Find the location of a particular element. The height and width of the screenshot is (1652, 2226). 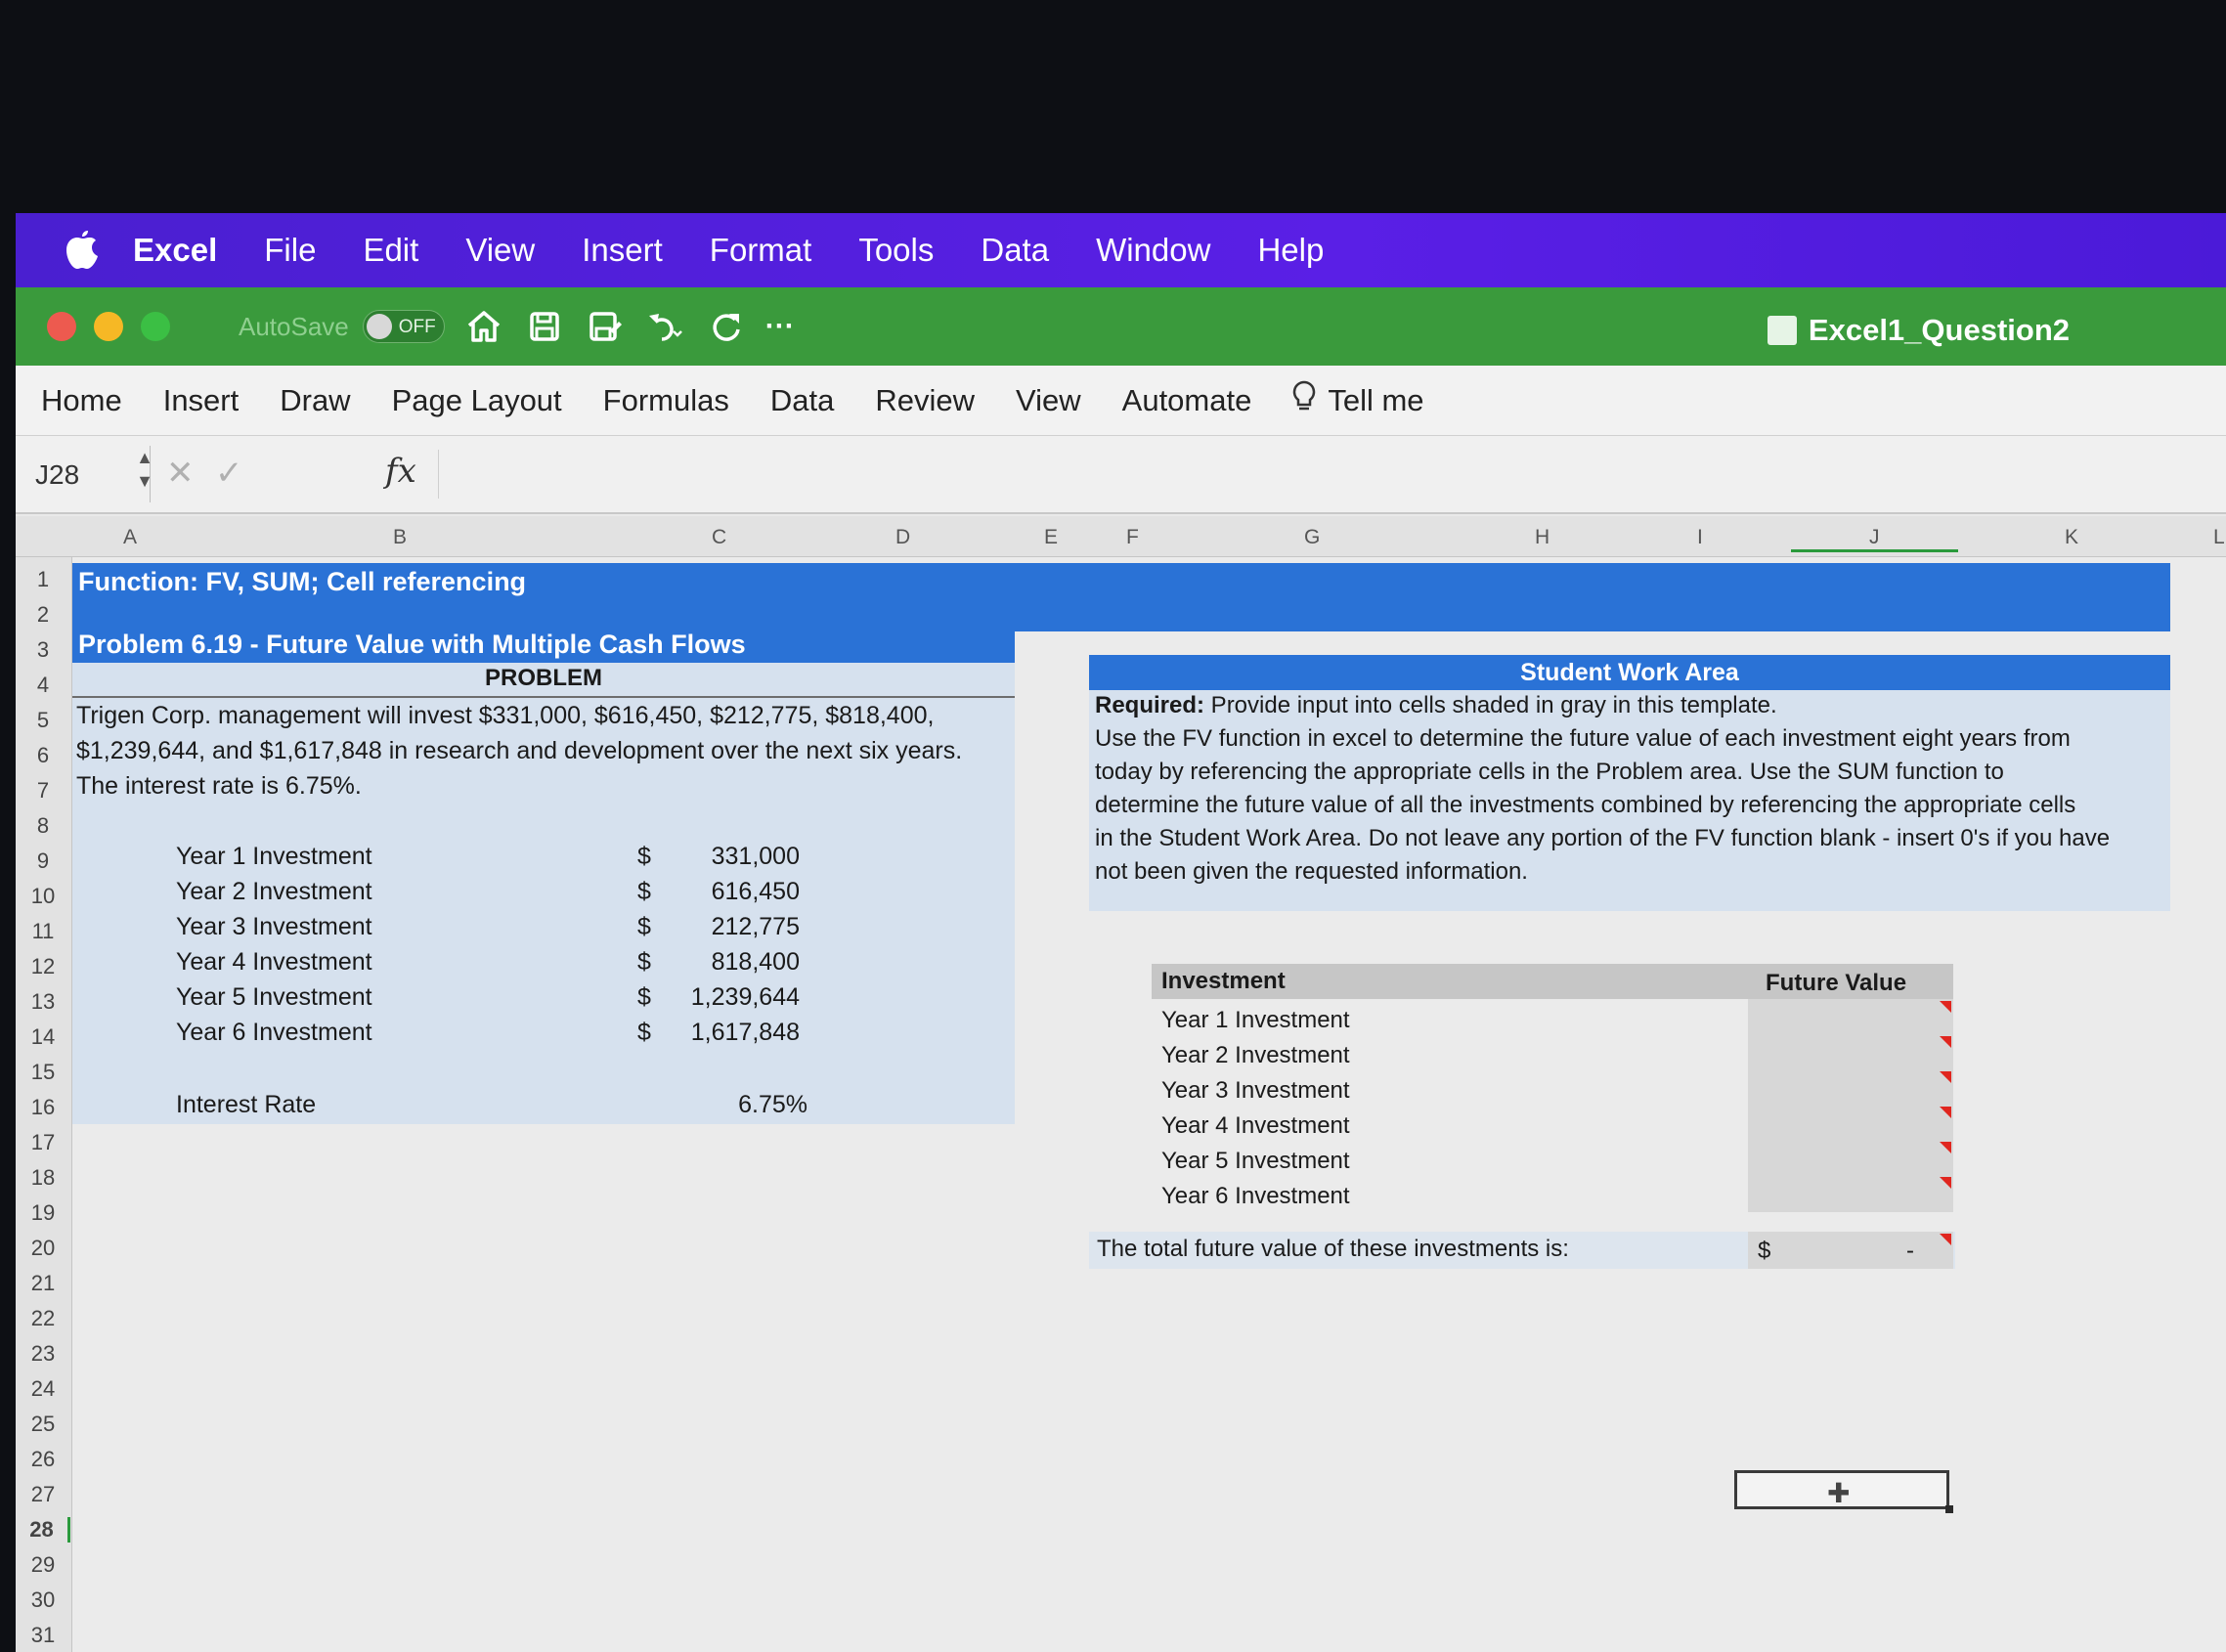

interest-rate-value: 6.75% is located at coordinates (753, 1105).